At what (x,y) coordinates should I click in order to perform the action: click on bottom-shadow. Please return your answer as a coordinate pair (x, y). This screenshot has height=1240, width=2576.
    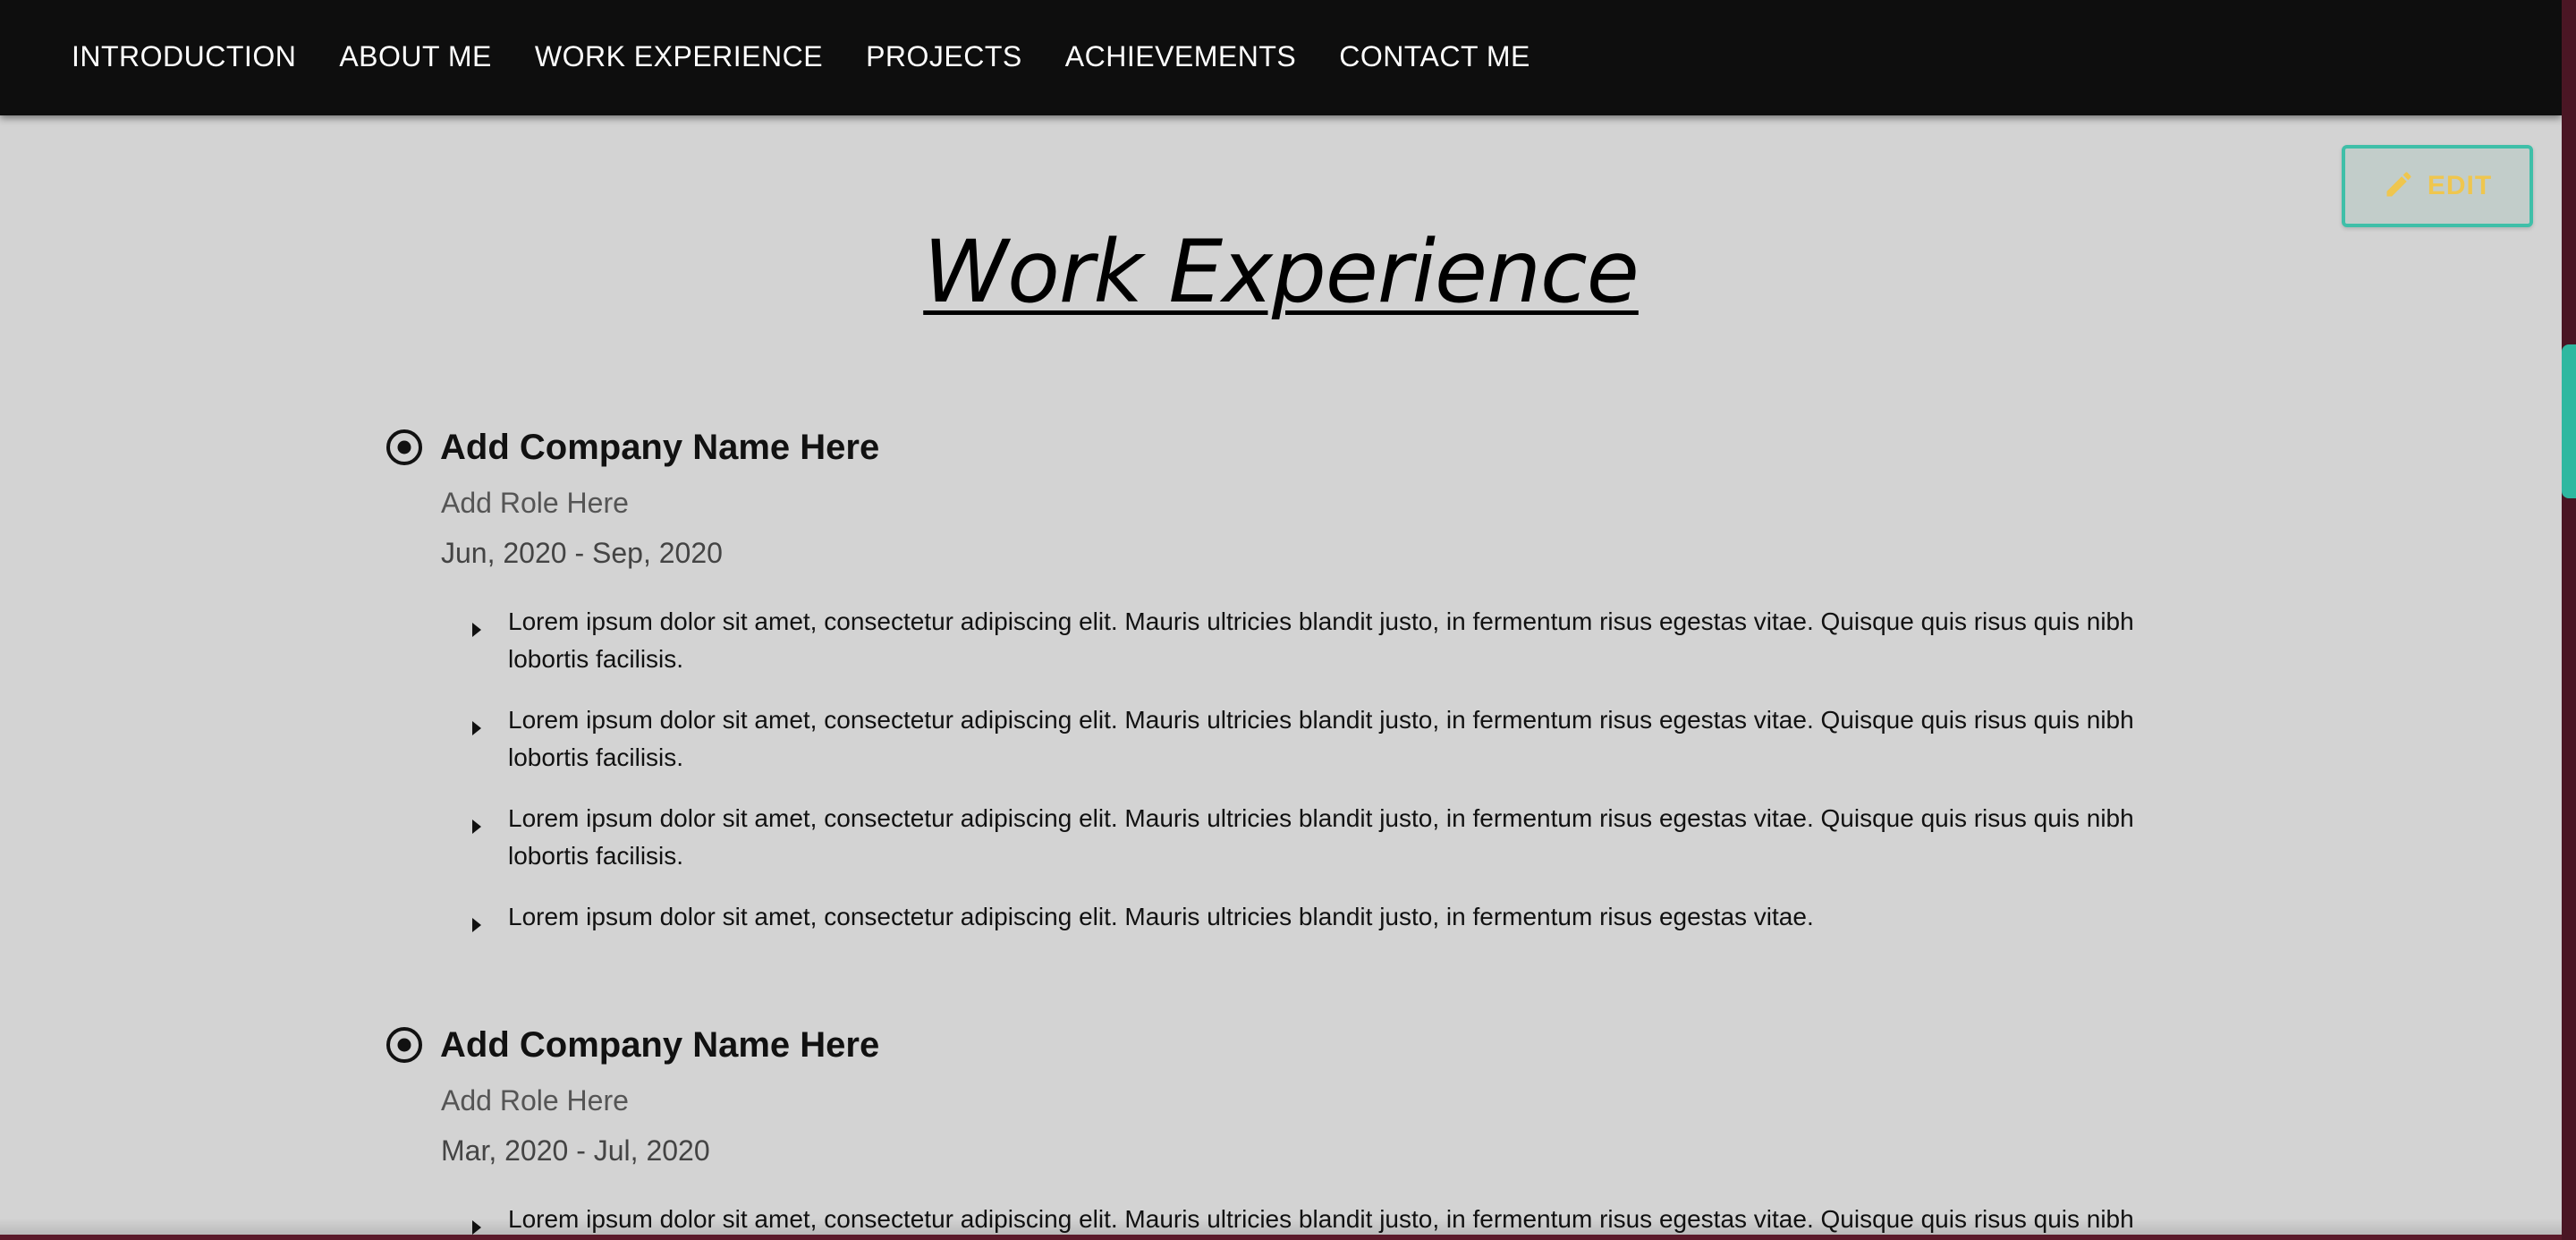
    Looking at the image, I should click on (1281, 1227).